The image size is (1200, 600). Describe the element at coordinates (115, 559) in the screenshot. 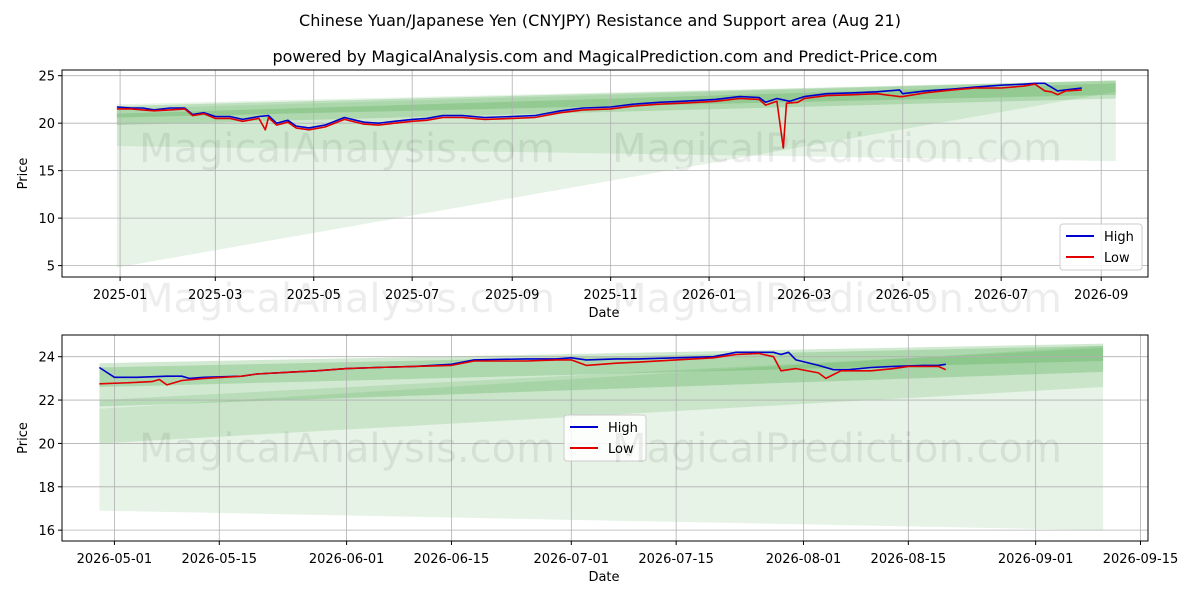

I see `x-tick-label: 2026-05-01` at that location.